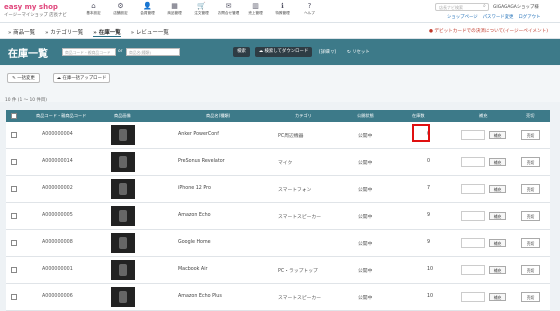 The image size is (560, 311). Describe the element at coordinates (484, 6) in the screenshot. I see `search-icon: ⌕` at that location.